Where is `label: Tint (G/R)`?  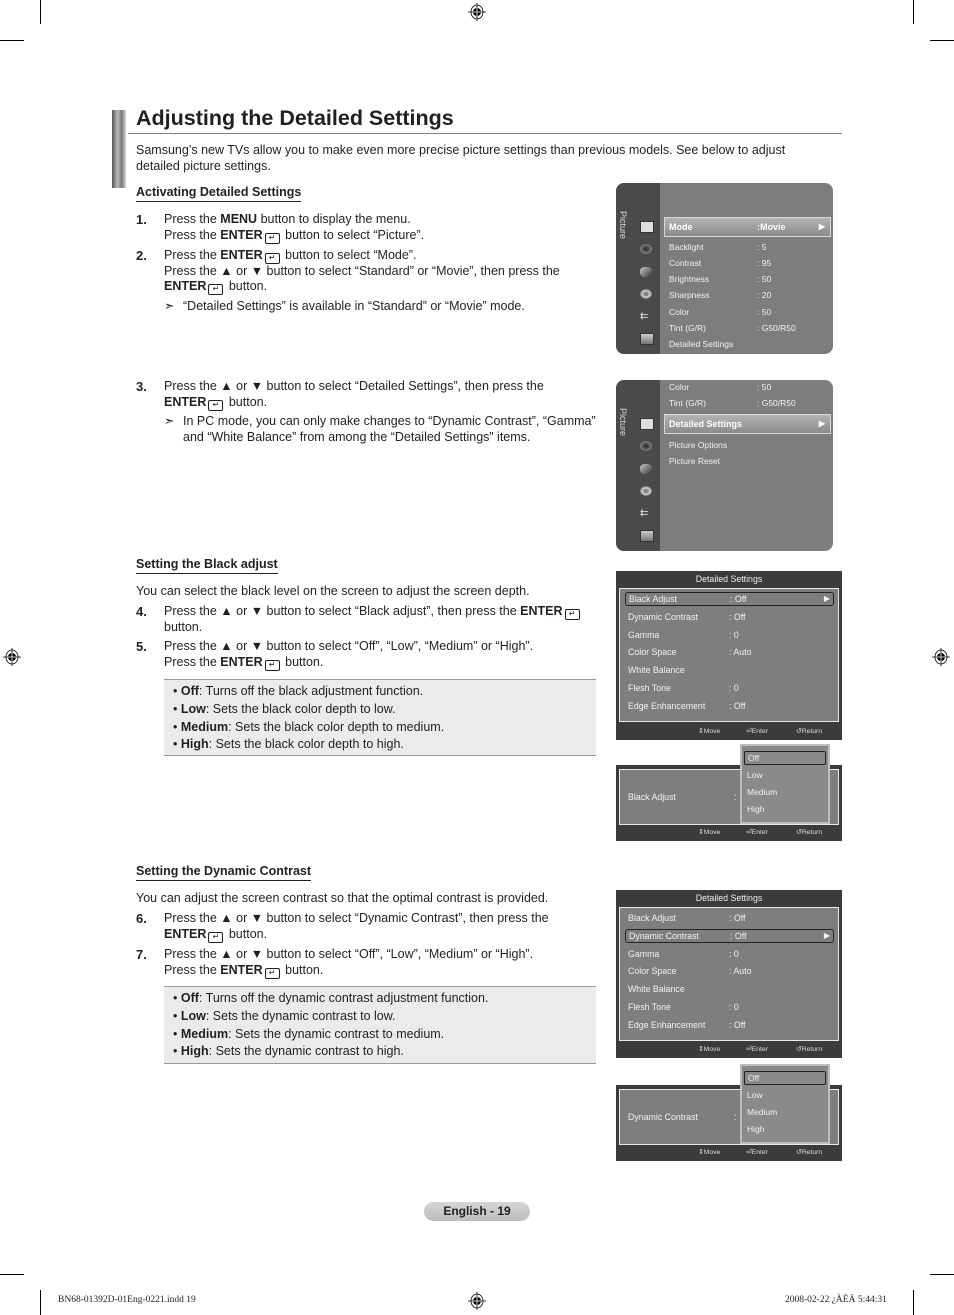
label: Tint (G/R) is located at coordinates (687, 328).